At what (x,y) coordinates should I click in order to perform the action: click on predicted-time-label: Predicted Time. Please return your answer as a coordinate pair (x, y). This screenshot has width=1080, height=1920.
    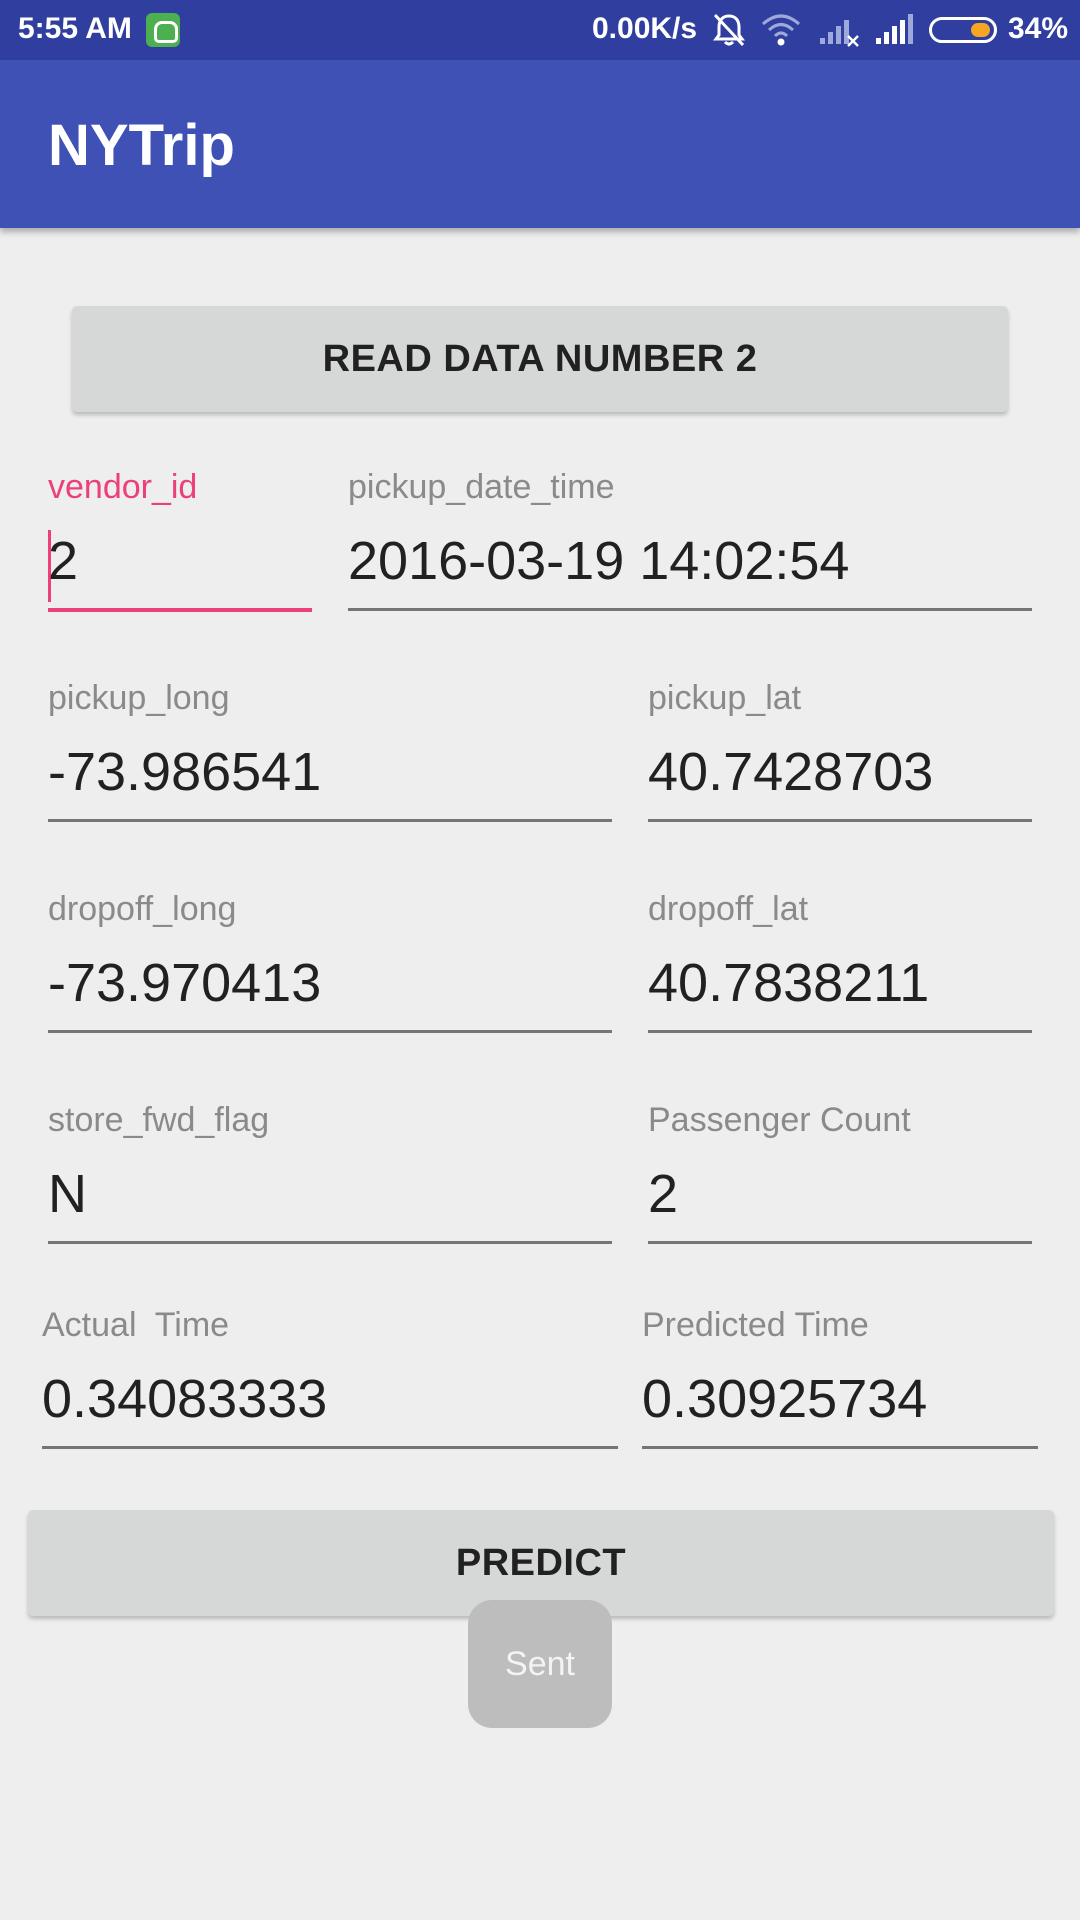
    Looking at the image, I should click on (755, 1325).